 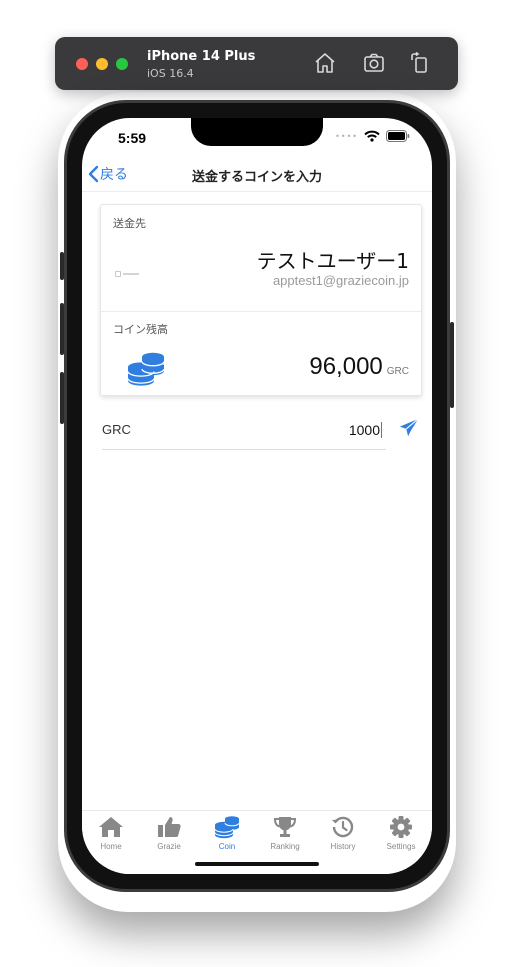 I want to click on navigation-bar: 戻る 送金するコインを入力, so click(x=257, y=175).